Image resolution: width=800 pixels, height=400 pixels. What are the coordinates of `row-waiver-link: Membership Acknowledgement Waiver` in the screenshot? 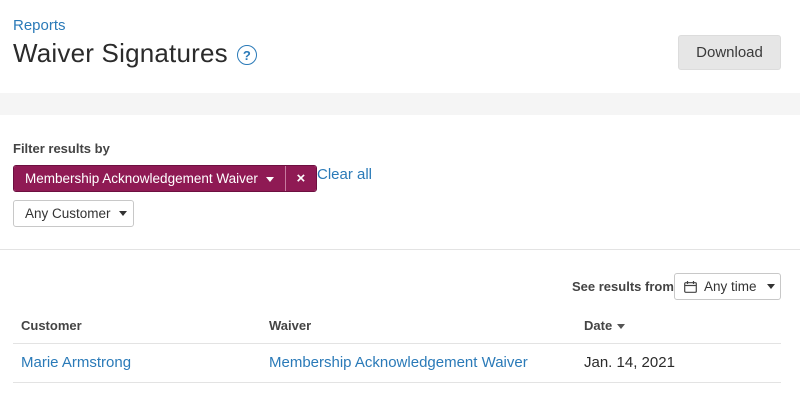 It's located at (398, 362).